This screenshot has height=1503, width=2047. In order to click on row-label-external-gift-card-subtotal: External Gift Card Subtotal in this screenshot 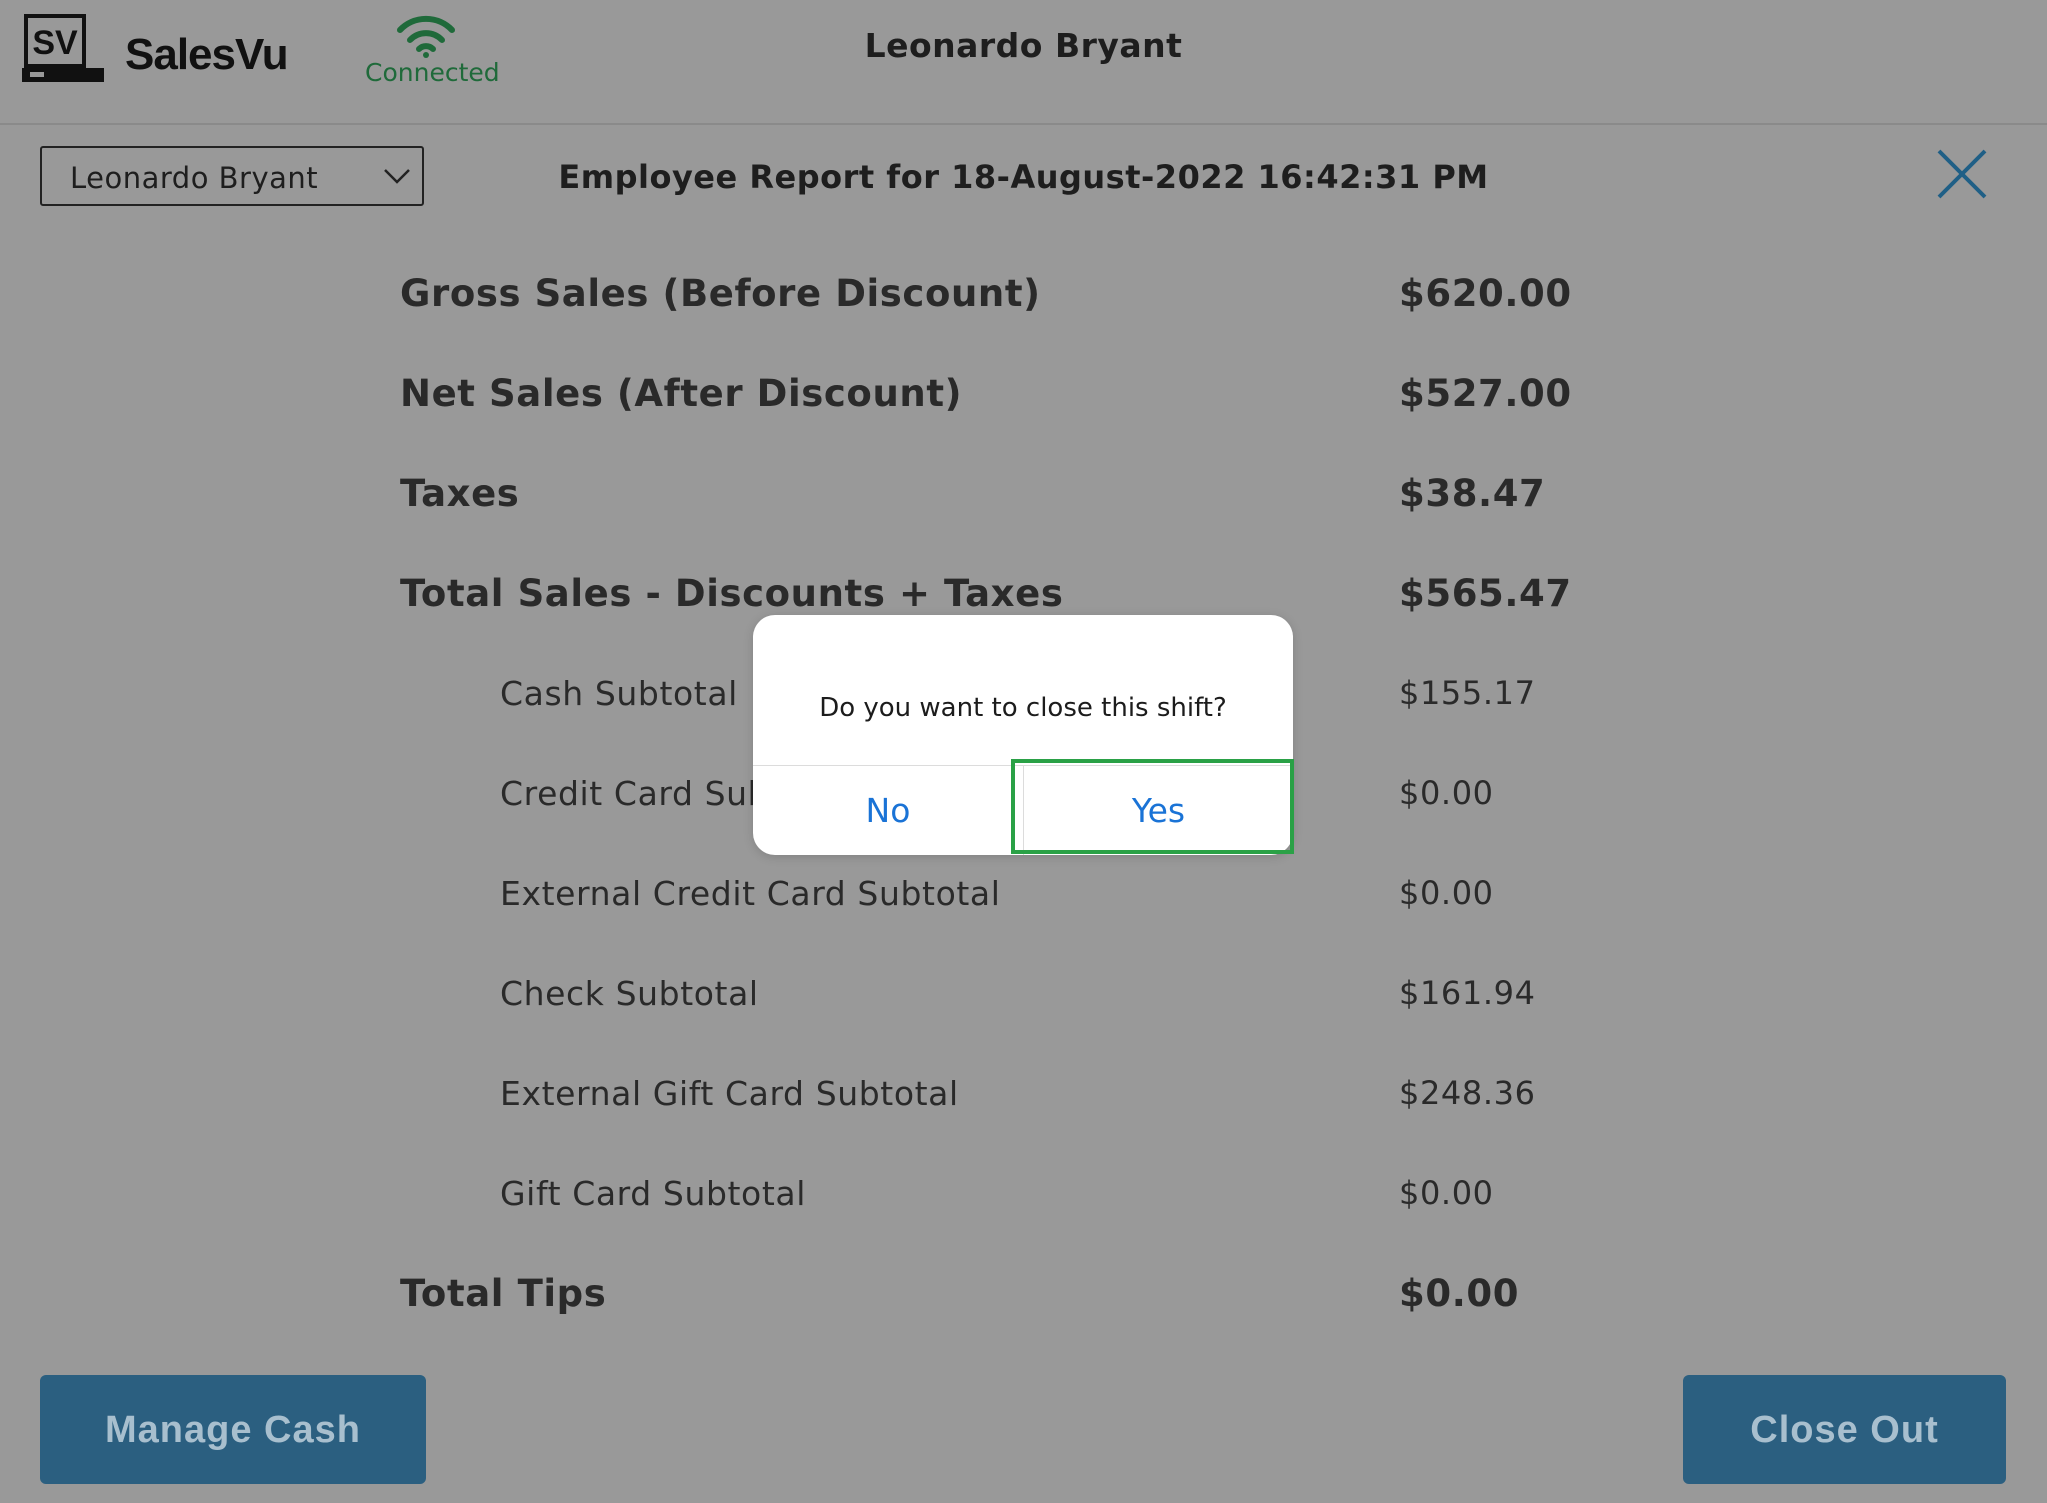, I will do `click(729, 1093)`.